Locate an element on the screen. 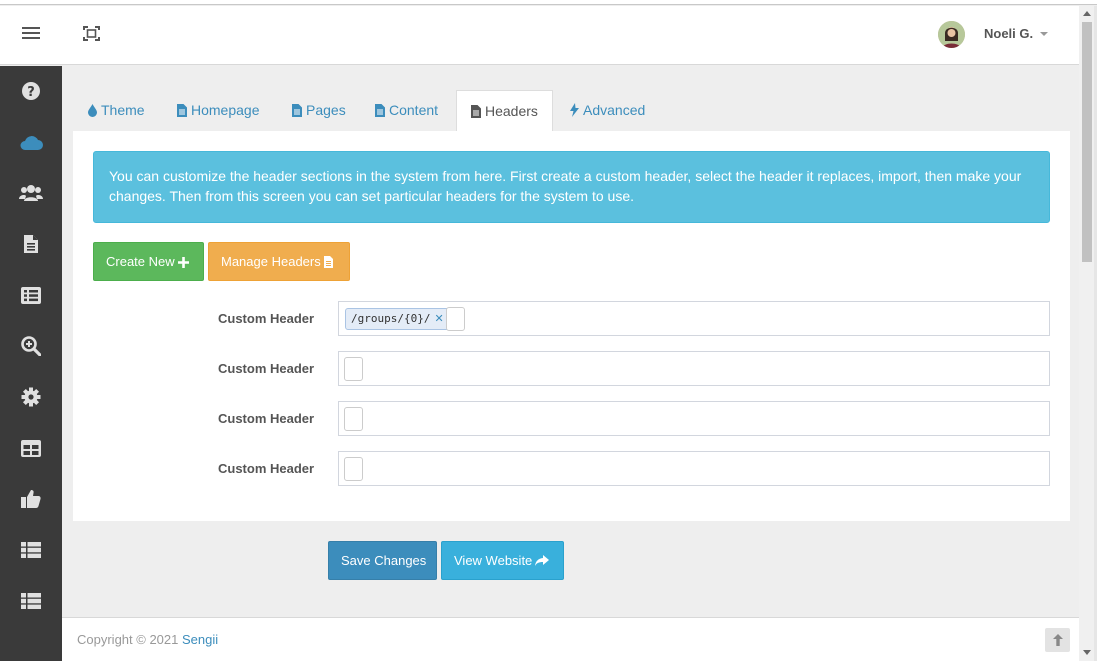 This screenshot has width=1097, height=661. sidebar-item-table is located at coordinates (31, 448).